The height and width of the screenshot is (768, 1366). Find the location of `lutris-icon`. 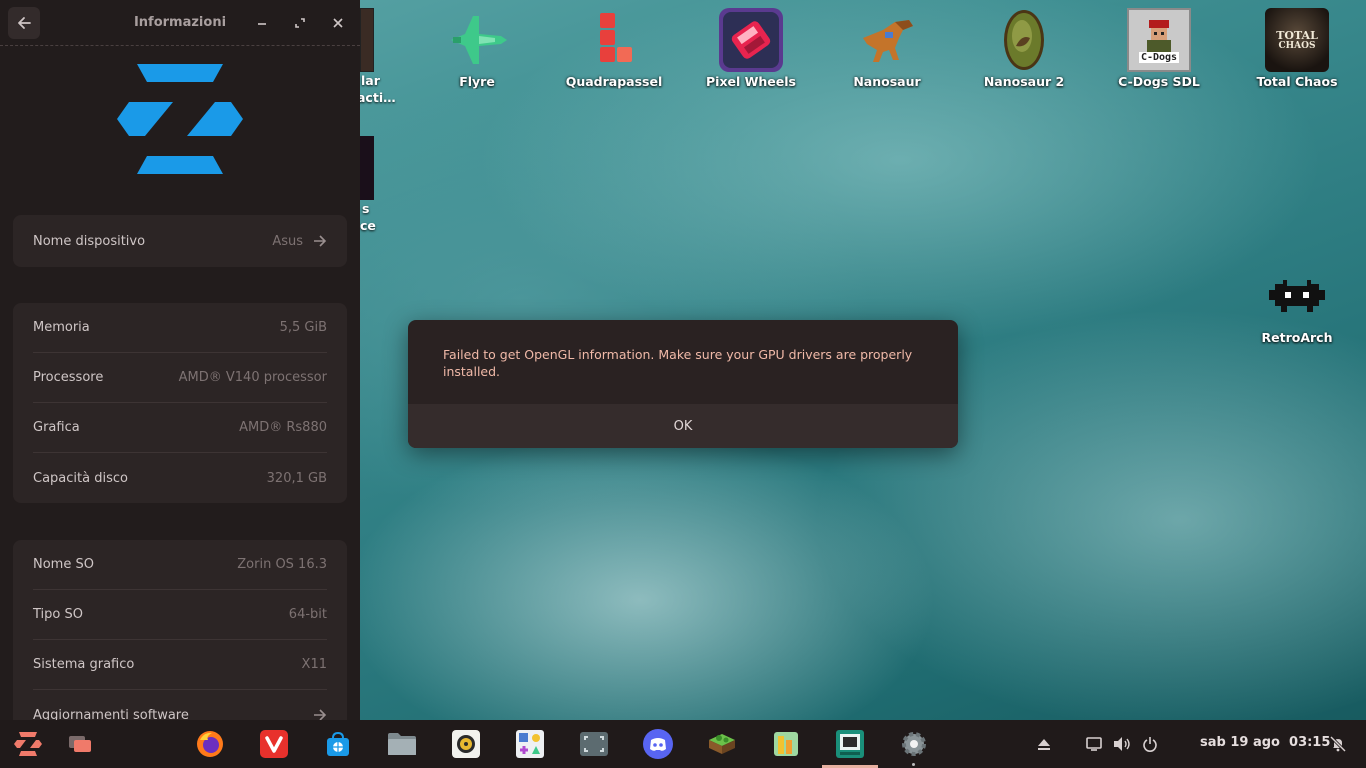

lutris-icon is located at coordinates (786, 744).